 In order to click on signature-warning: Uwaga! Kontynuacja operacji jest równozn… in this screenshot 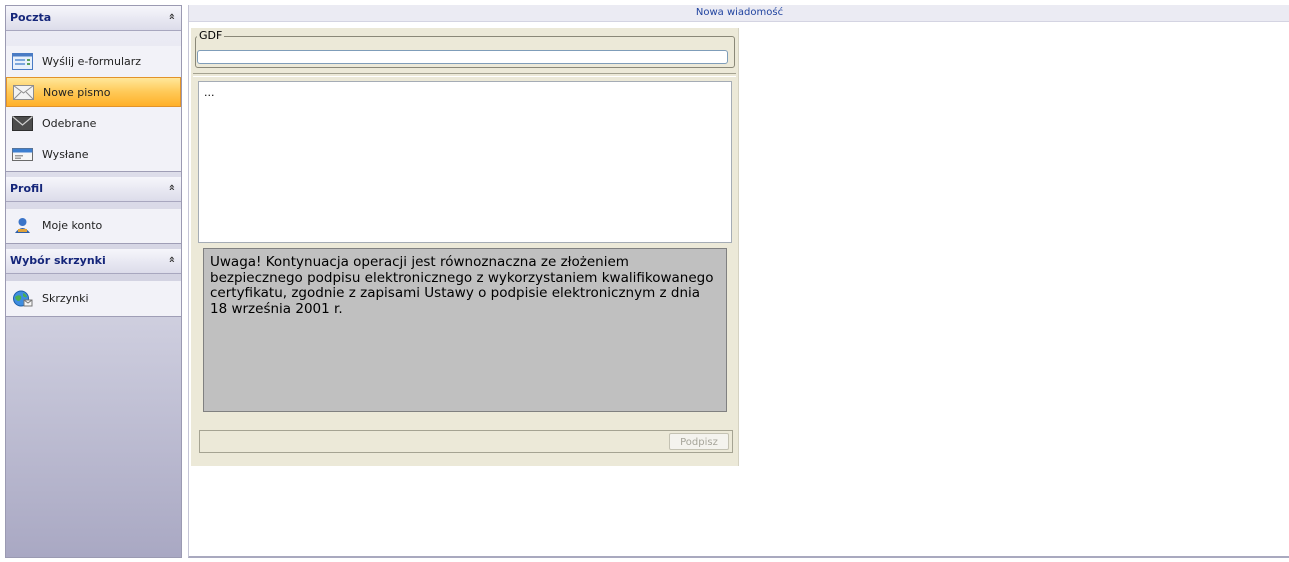, I will do `click(465, 330)`.